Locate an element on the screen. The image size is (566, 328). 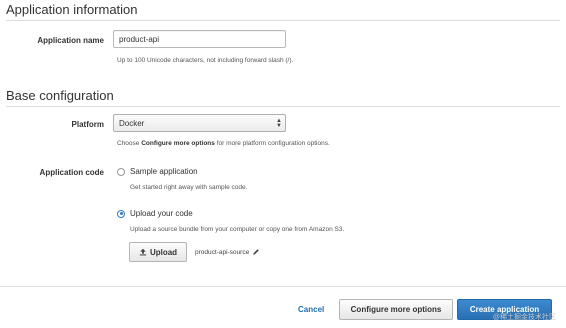
cancel-button: Cancel is located at coordinates (311, 309).